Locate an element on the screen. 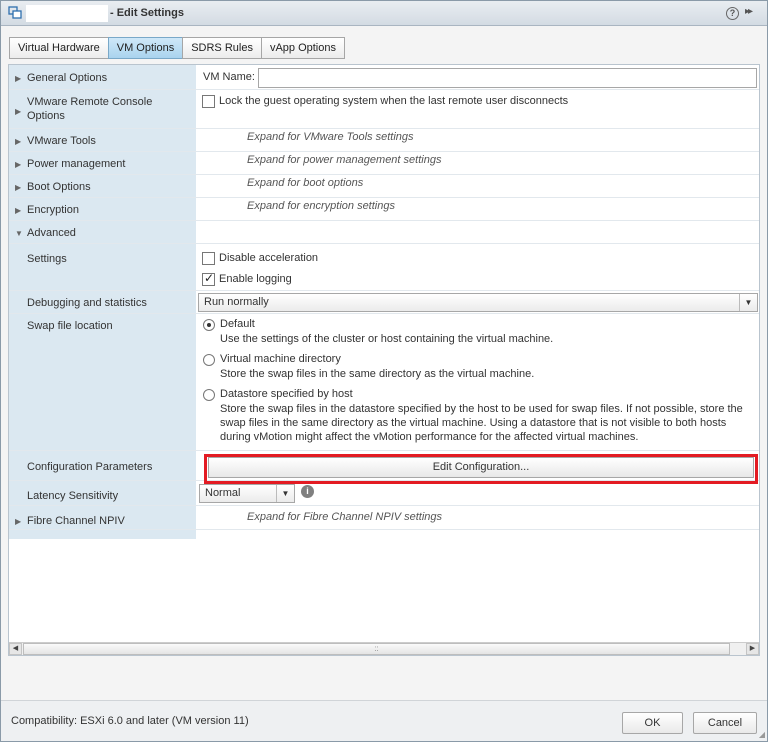 The width and height of the screenshot is (768, 742). swap-vm-directory-title: Virtual machine directory is located at coordinates (280, 359).